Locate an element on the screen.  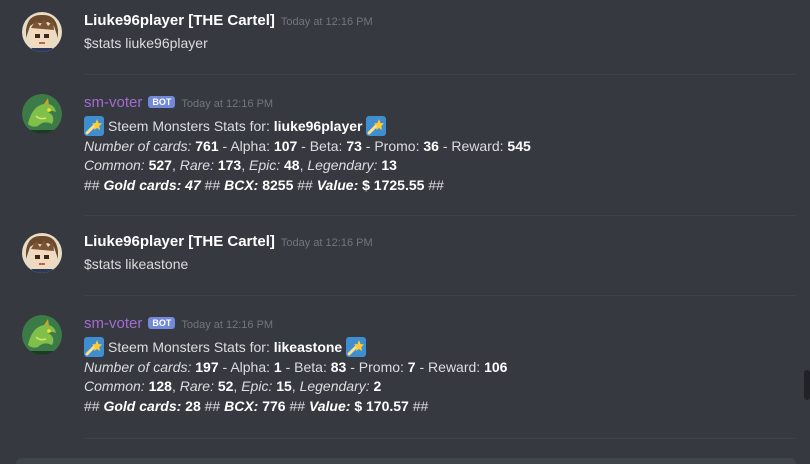
rare-value: 52 is located at coordinates (225, 386).